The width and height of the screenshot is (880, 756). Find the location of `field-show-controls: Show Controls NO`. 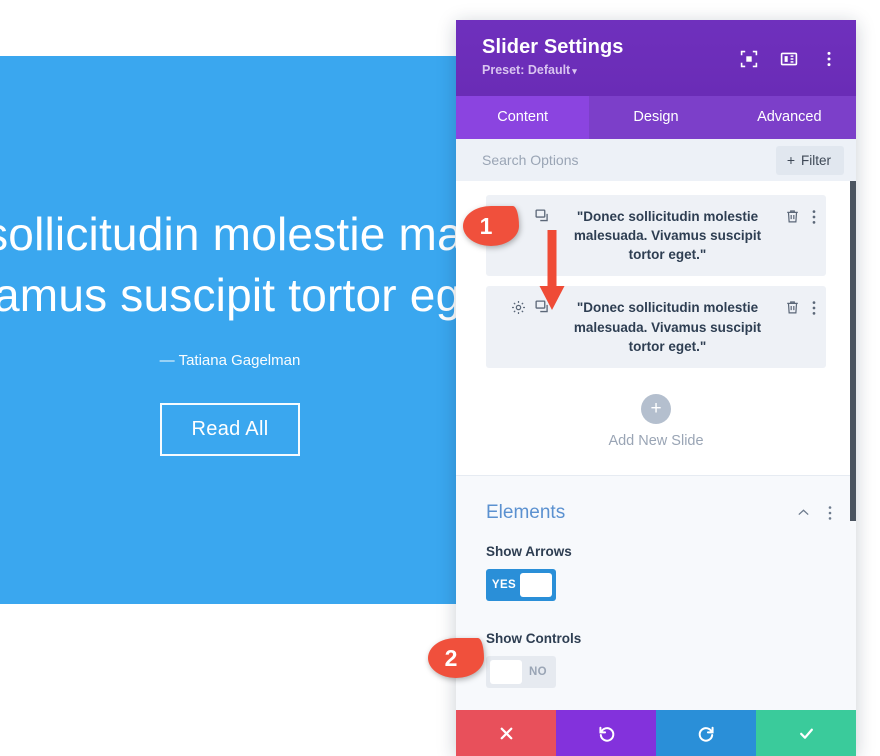

field-show-controls: Show Controls NO is located at coordinates (656, 659).